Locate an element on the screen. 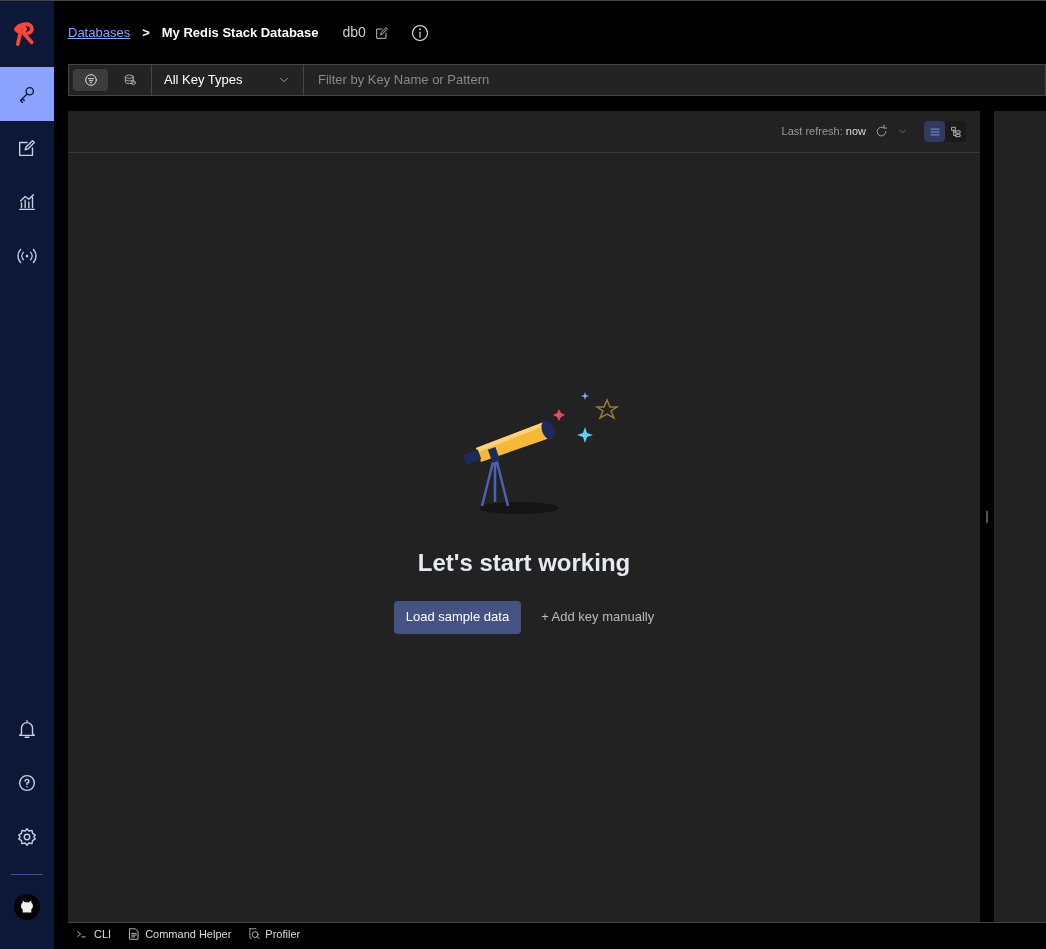  key-filter-input: Filter by Key Name or Pattern is located at coordinates (675, 80).